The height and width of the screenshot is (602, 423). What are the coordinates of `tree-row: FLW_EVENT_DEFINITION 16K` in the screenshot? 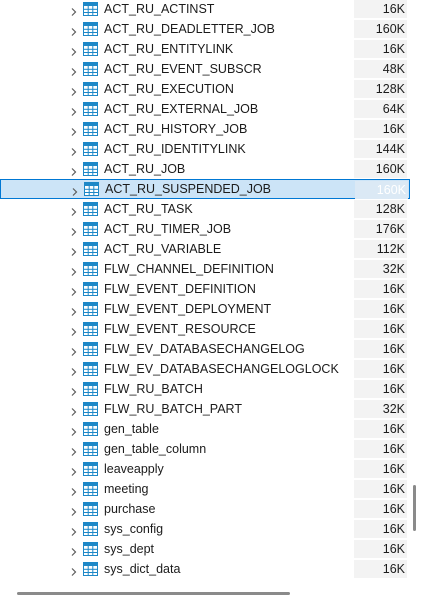 It's located at (205, 289).